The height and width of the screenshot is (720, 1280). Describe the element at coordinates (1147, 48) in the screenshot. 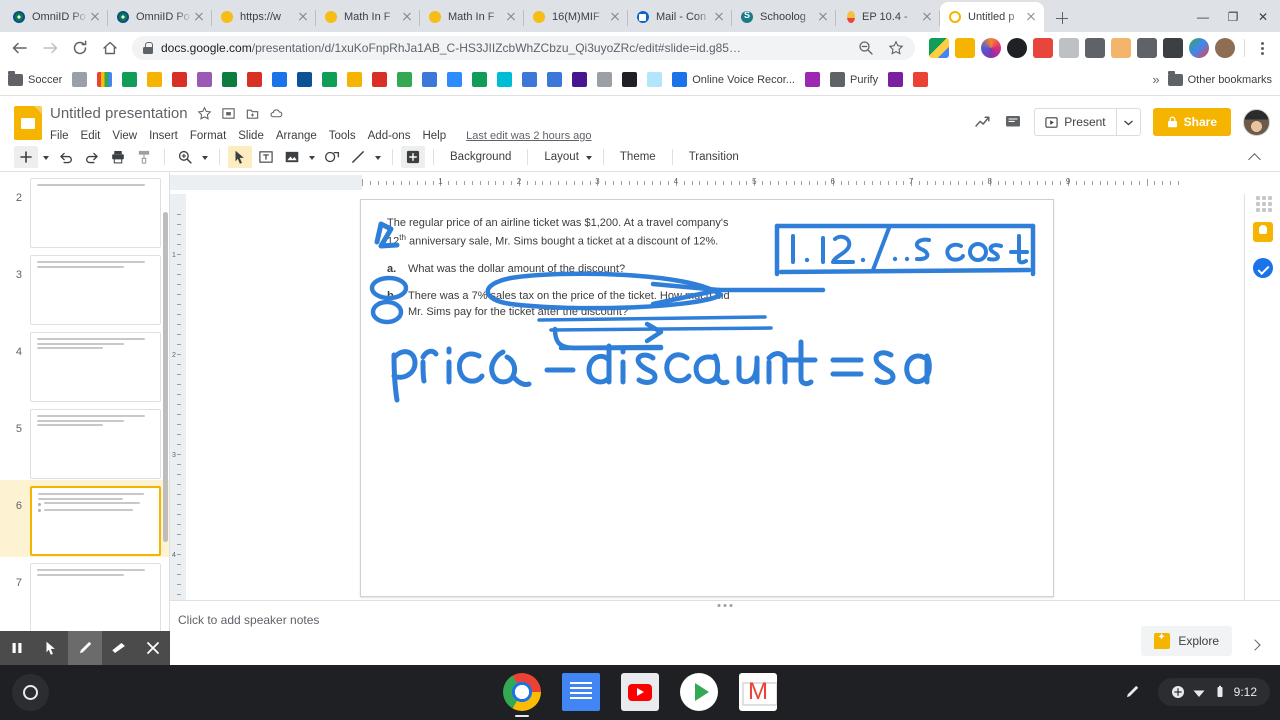

I see `scissors-icon` at that location.